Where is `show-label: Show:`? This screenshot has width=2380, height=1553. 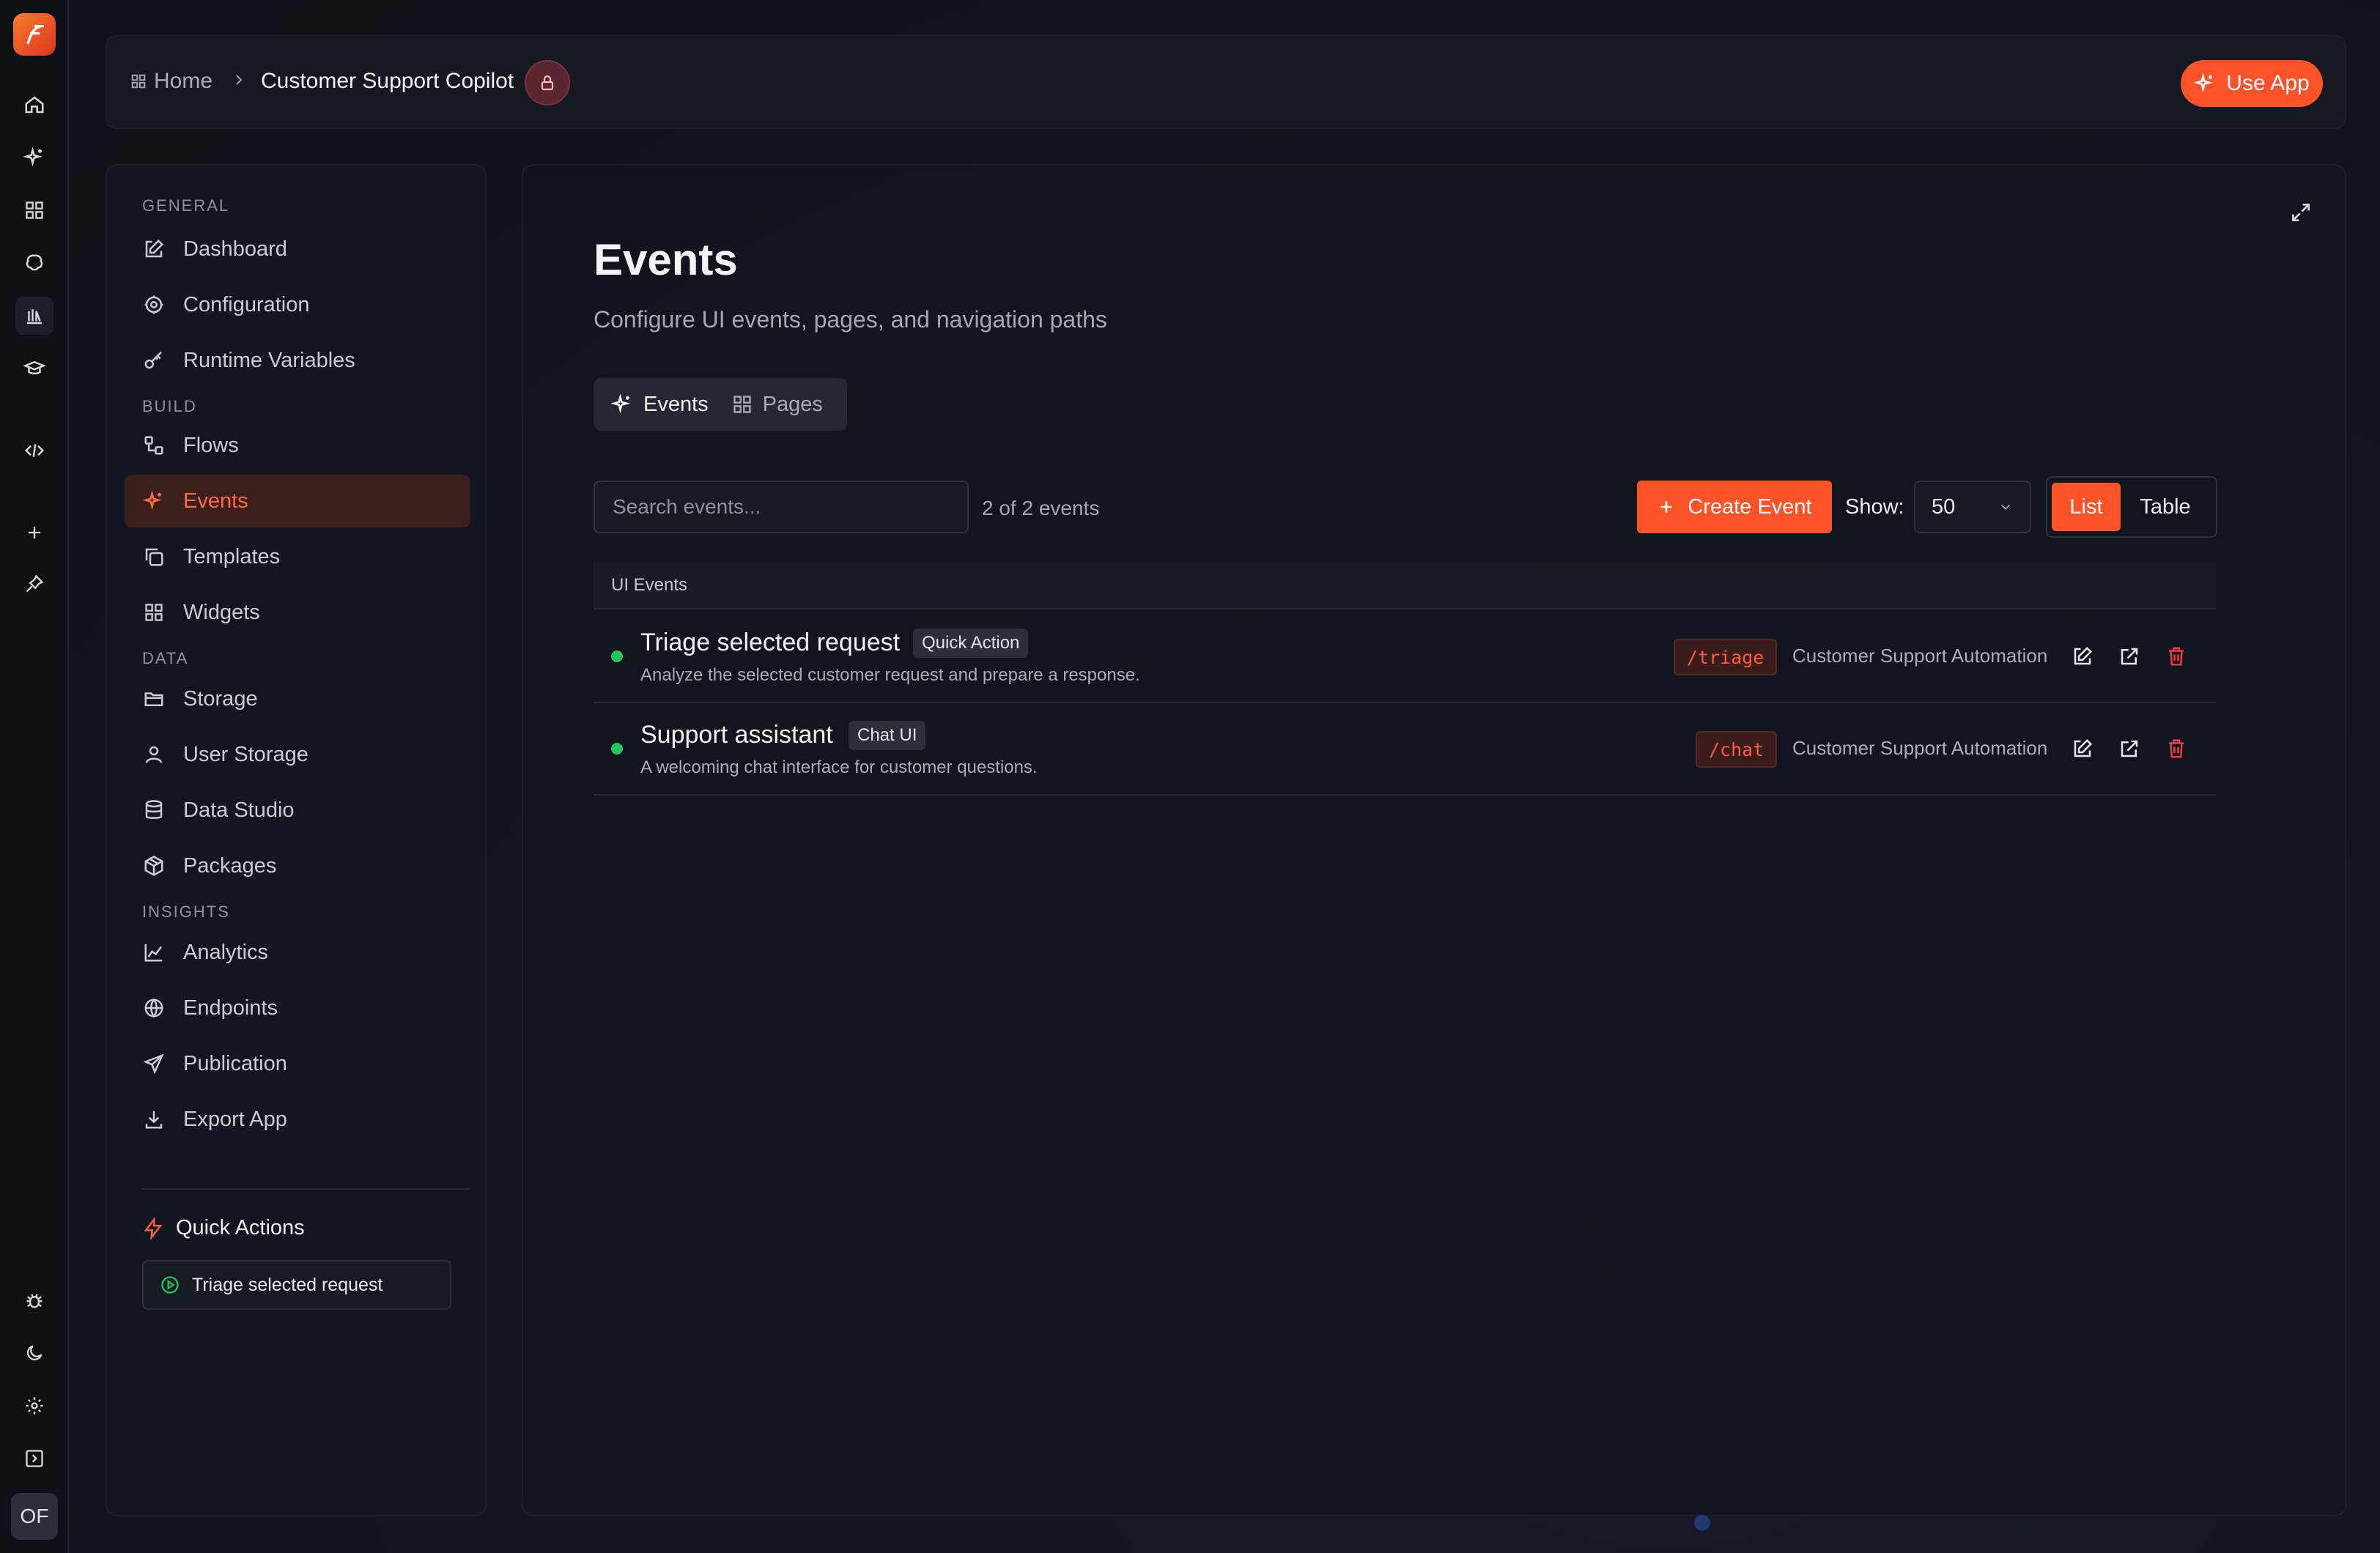
show-label: Show: is located at coordinates (1874, 507).